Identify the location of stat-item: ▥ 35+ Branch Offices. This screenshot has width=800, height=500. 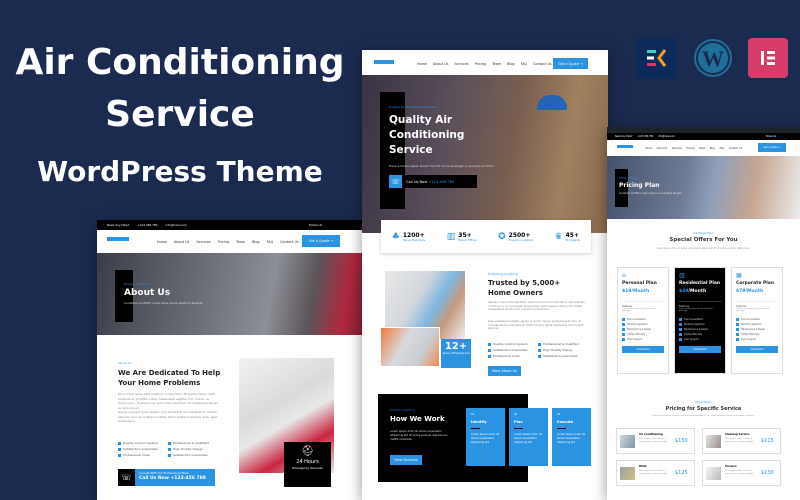
(462, 237).